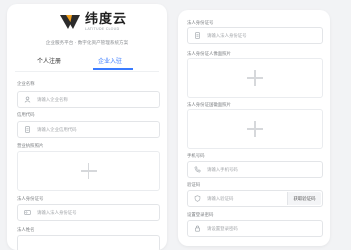 Image resolution: width=351 pixels, height=250 pixels. Describe the element at coordinates (26, 230) in the screenshot. I see `legal-name-label: 法人姓名` at that location.